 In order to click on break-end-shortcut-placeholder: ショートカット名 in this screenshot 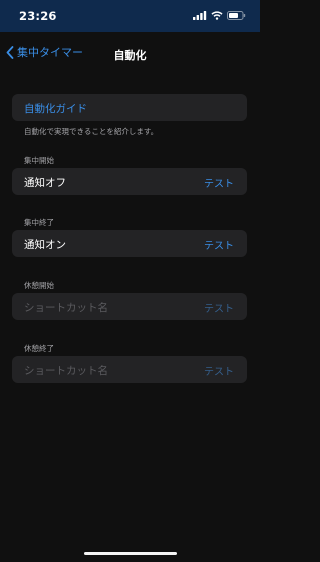, I will do `click(66, 371)`.